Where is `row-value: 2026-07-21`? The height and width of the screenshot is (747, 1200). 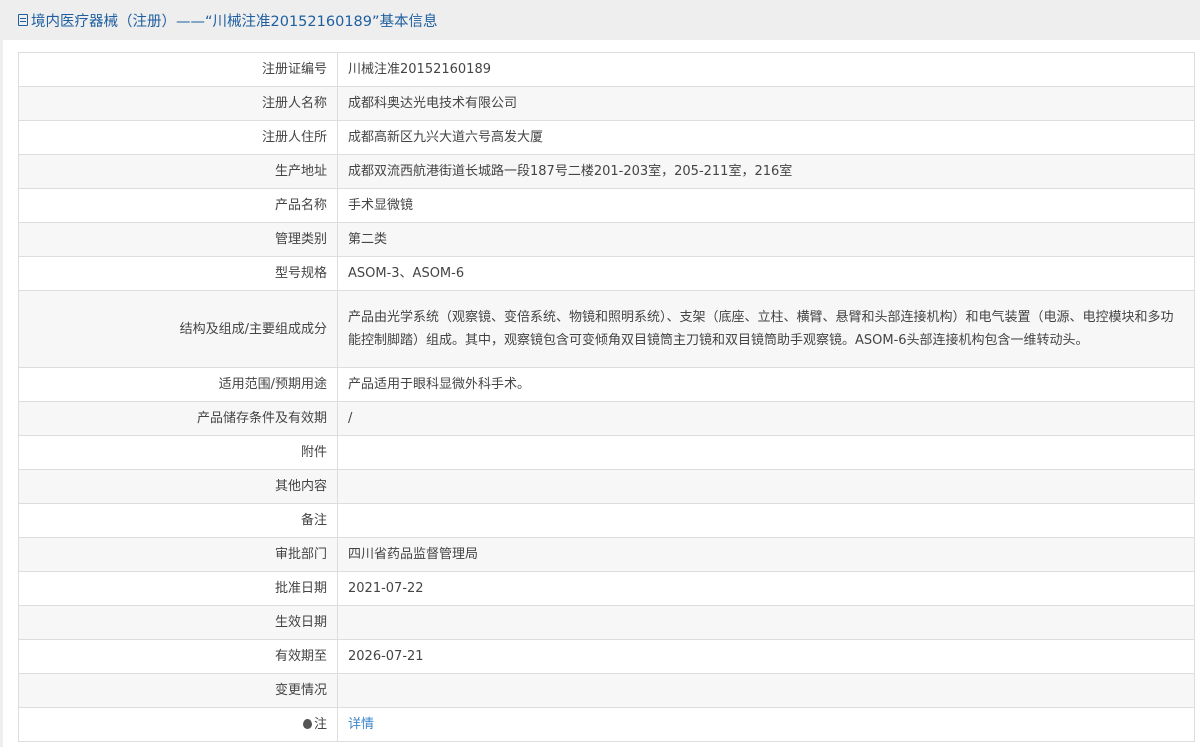 row-value: 2026-07-21 is located at coordinates (766, 656).